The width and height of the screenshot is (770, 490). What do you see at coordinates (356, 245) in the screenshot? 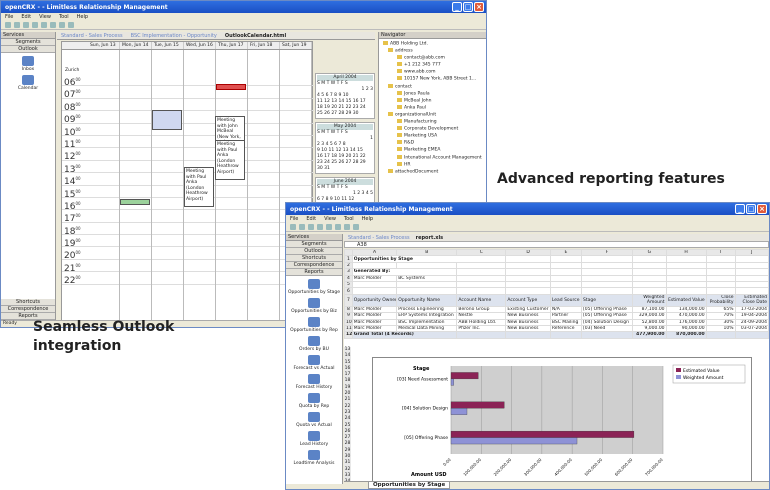
I see `cell-reference: A38` at bounding box center [356, 245].